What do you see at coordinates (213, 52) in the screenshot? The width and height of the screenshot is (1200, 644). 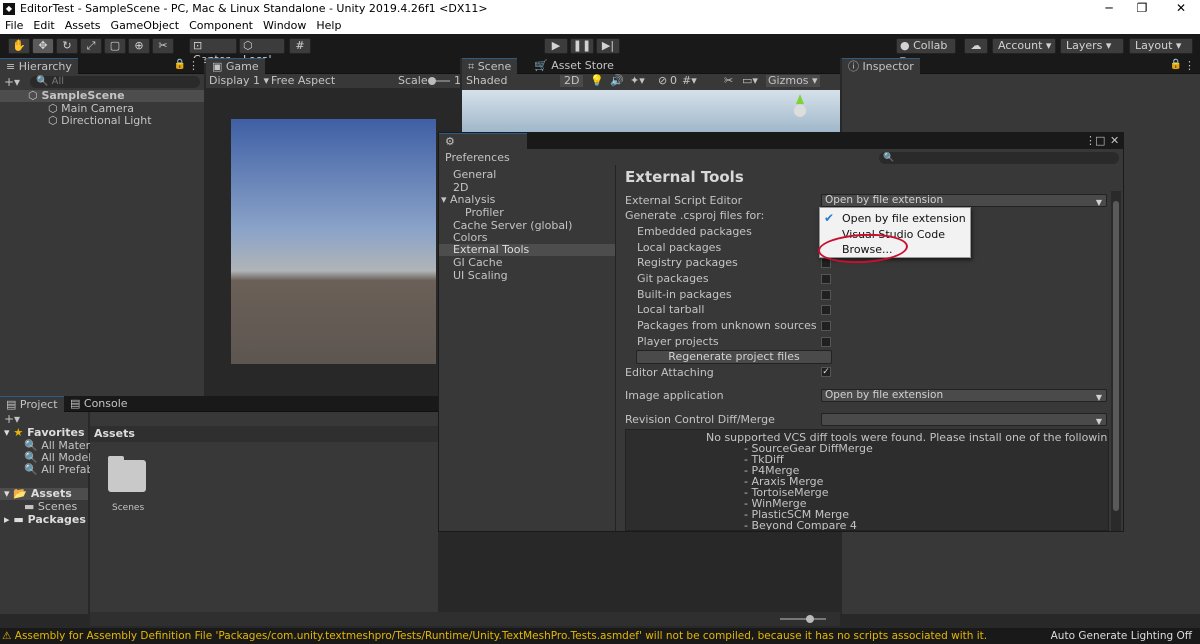 I see `pivot-center-button: ⊡ Center` at bounding box center [213, 52].